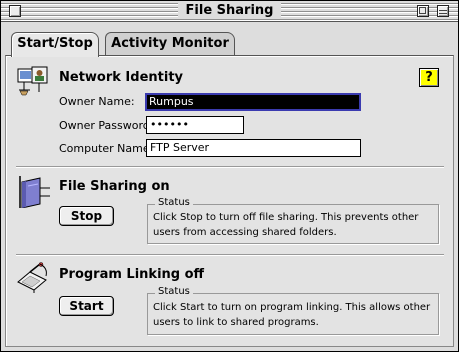 The width and height of the screenshot is (459, 352). Describe the element at coordinates (443, 11) in the screenshot. I see `collapse-box-button` at that location.